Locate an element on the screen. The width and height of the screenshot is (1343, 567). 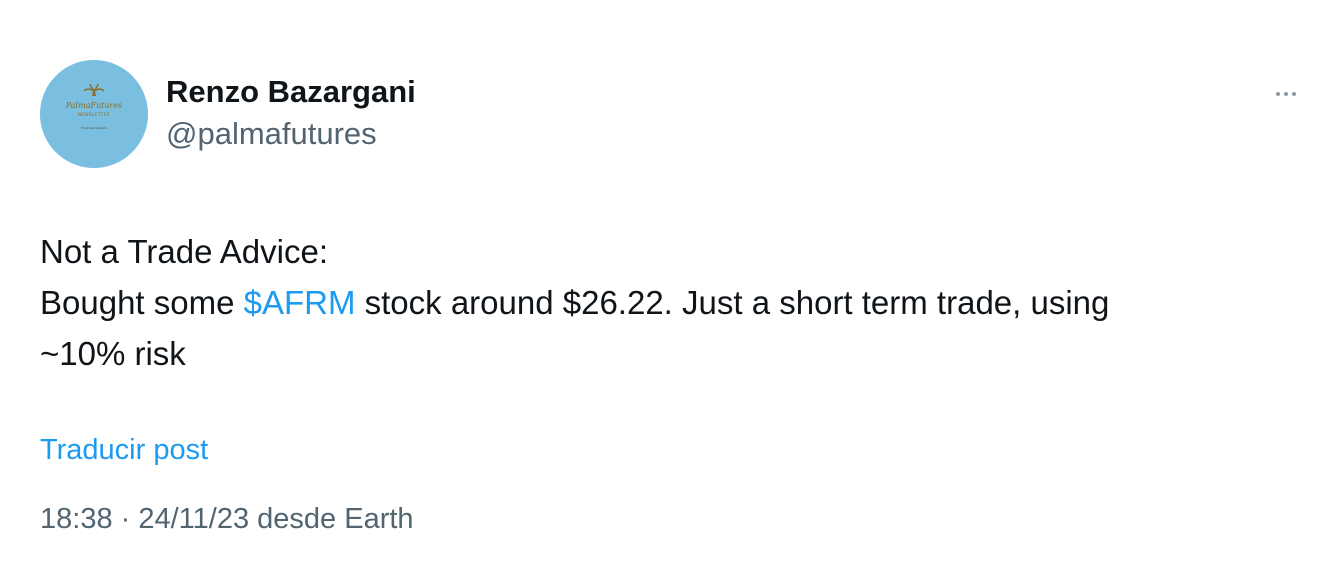
tweet-line-3: ~10% risk is located at coordinates (113, 353).